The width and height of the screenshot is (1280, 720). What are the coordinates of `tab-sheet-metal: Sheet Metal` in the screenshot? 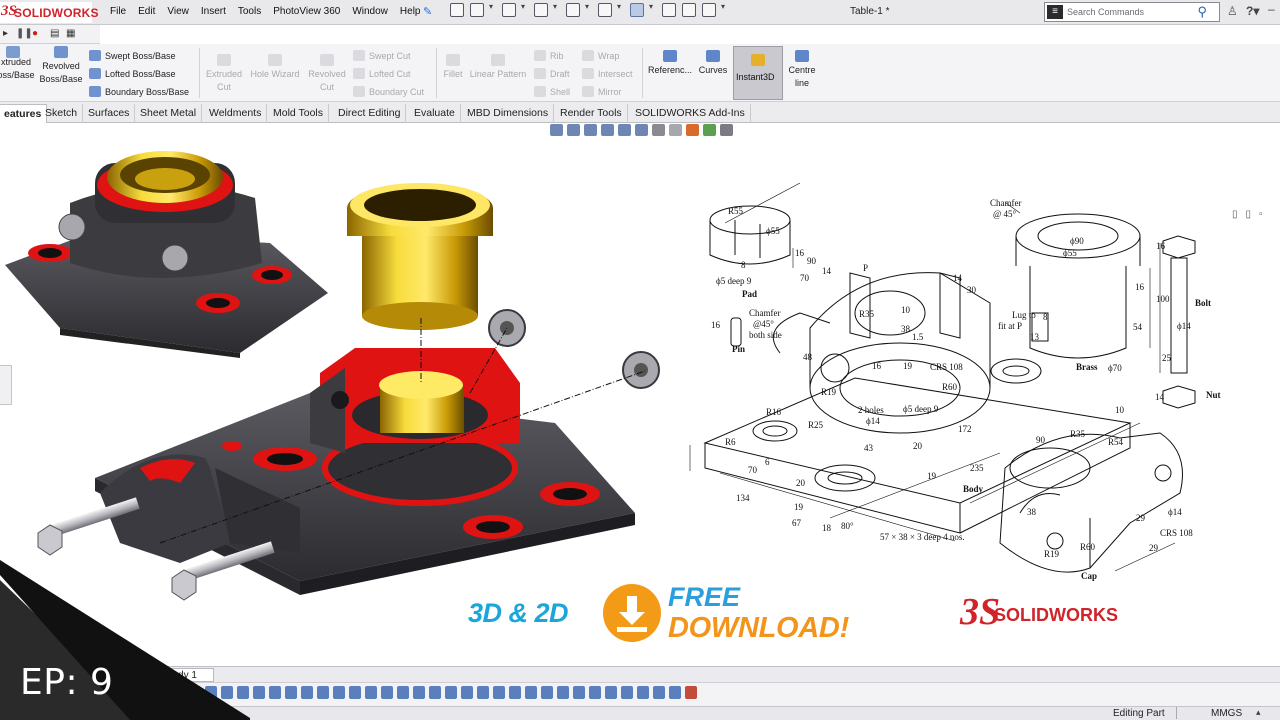 It's located at (169, 113).